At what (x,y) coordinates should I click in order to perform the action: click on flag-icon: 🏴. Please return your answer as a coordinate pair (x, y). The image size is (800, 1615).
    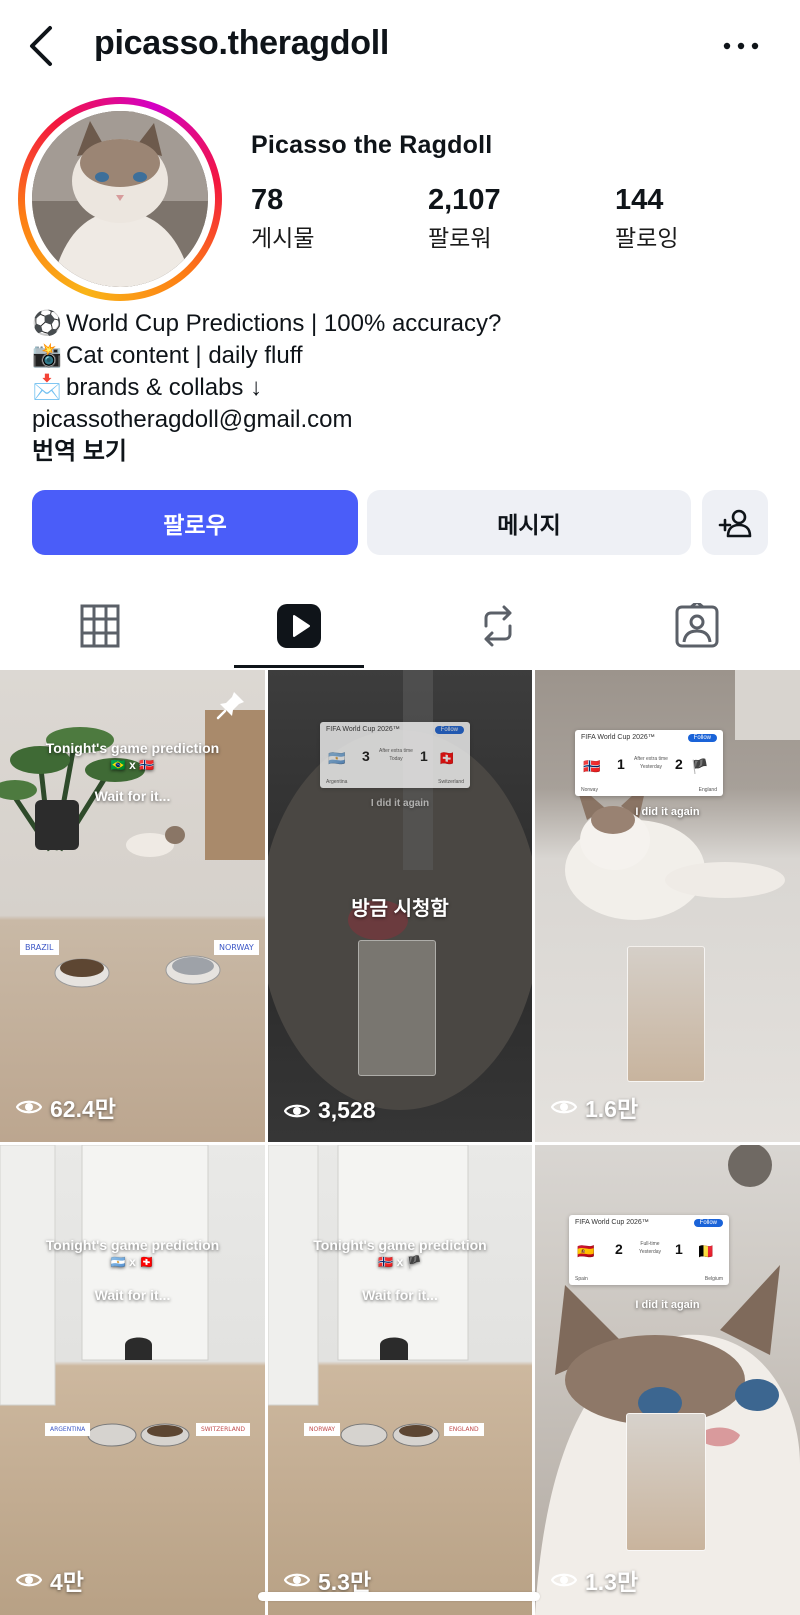
    Looking at the image, I should click on (700, 766).